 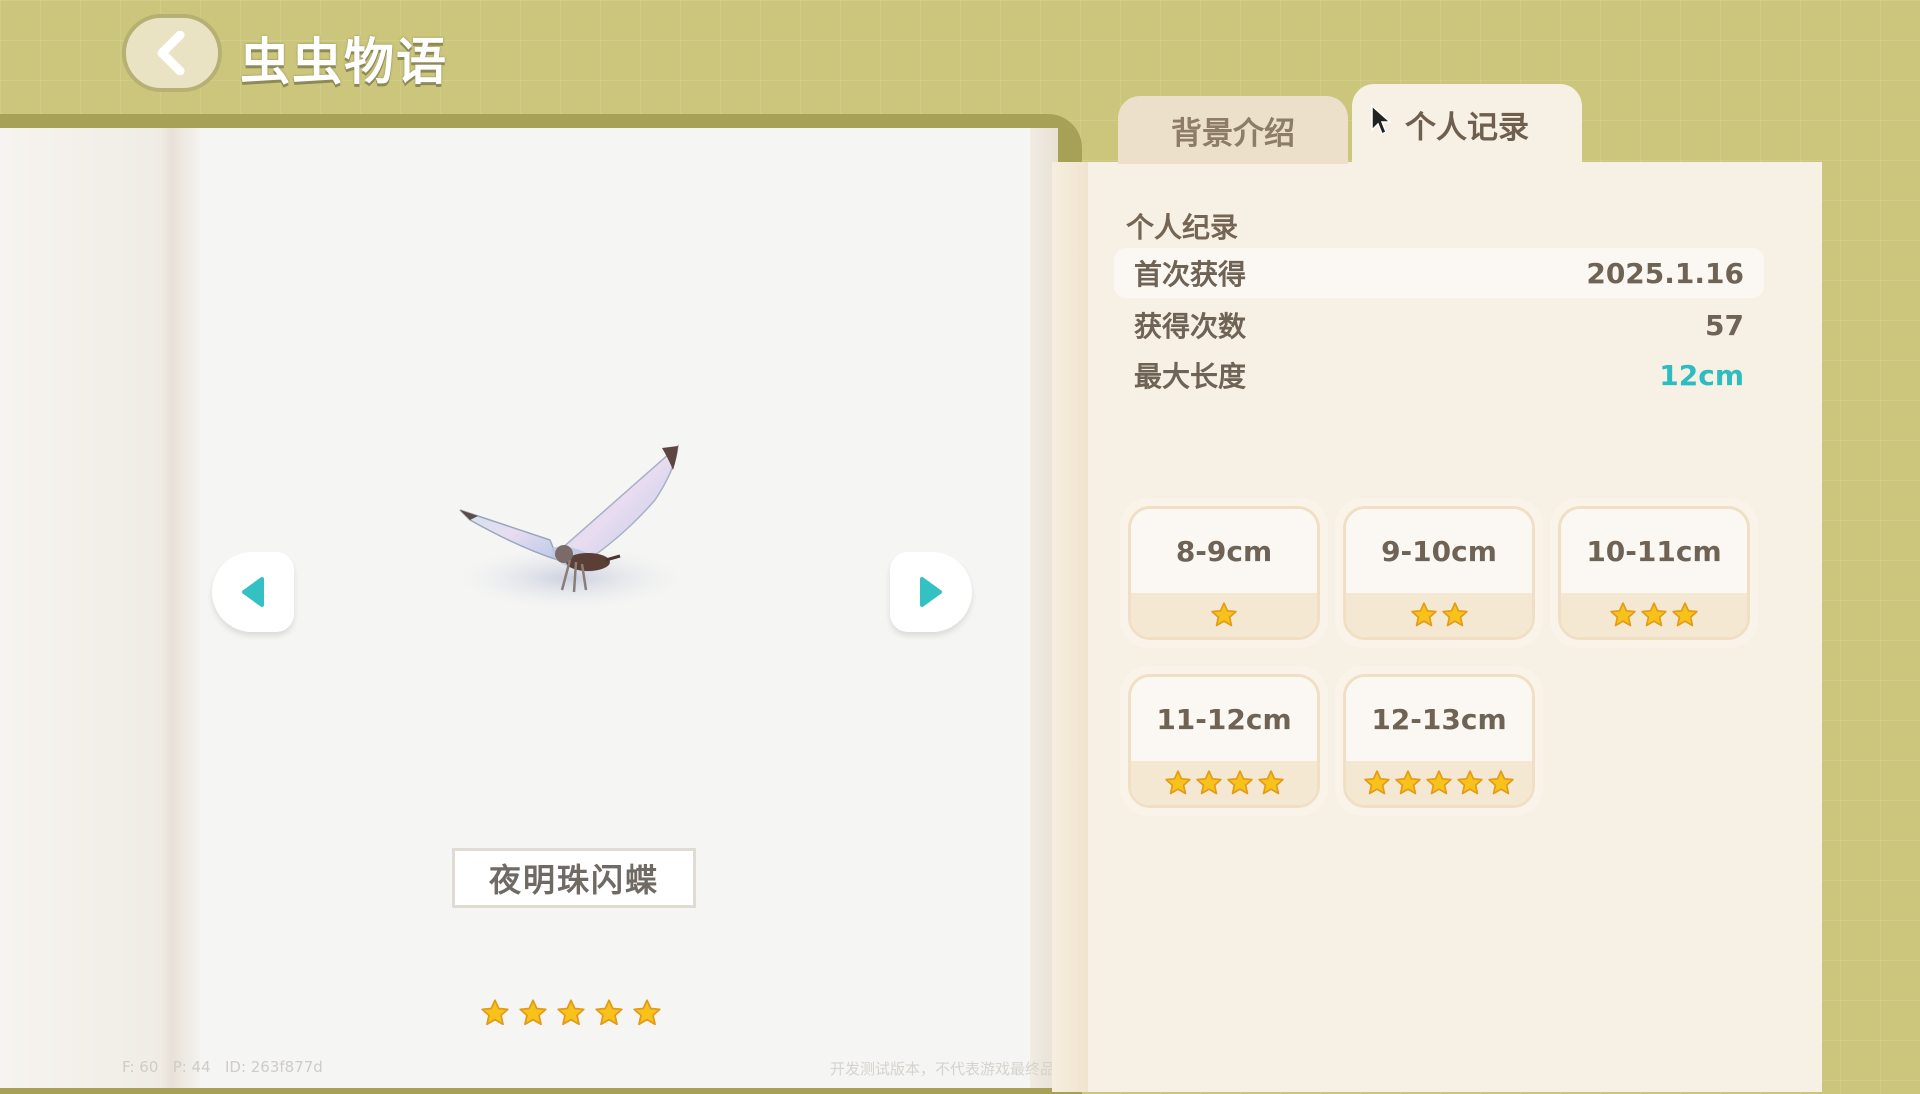 What do you see at coordinates (1070, 627) in the screenshot?
I see `panel-divider` at bounding box center [1070, 627].